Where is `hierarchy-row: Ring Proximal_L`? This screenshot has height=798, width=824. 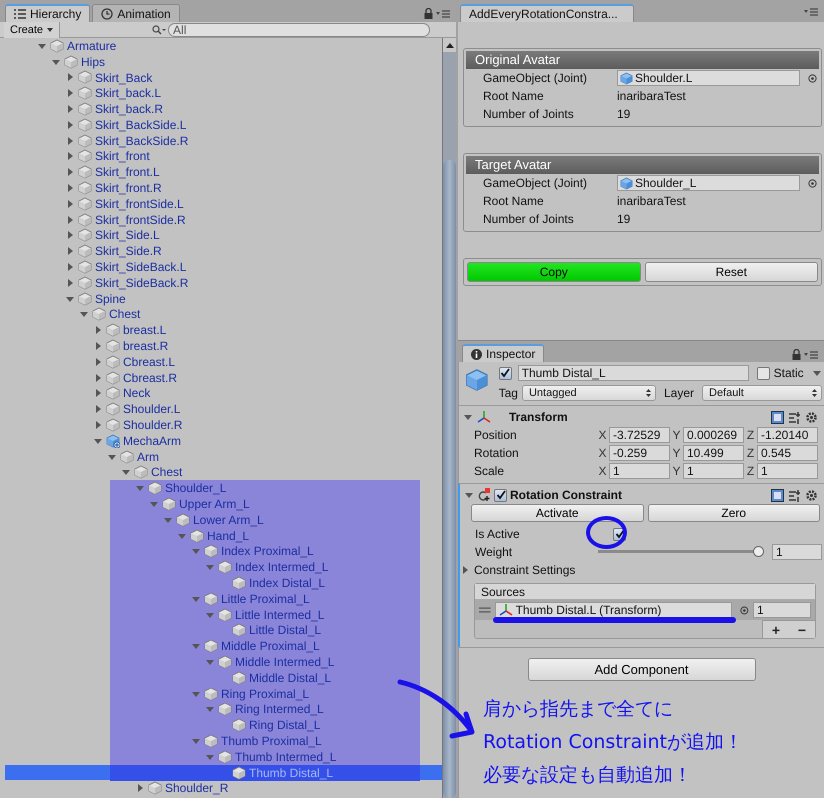 hierarchy-row: Ring Proximal_L is located at coordinates (221, 694).